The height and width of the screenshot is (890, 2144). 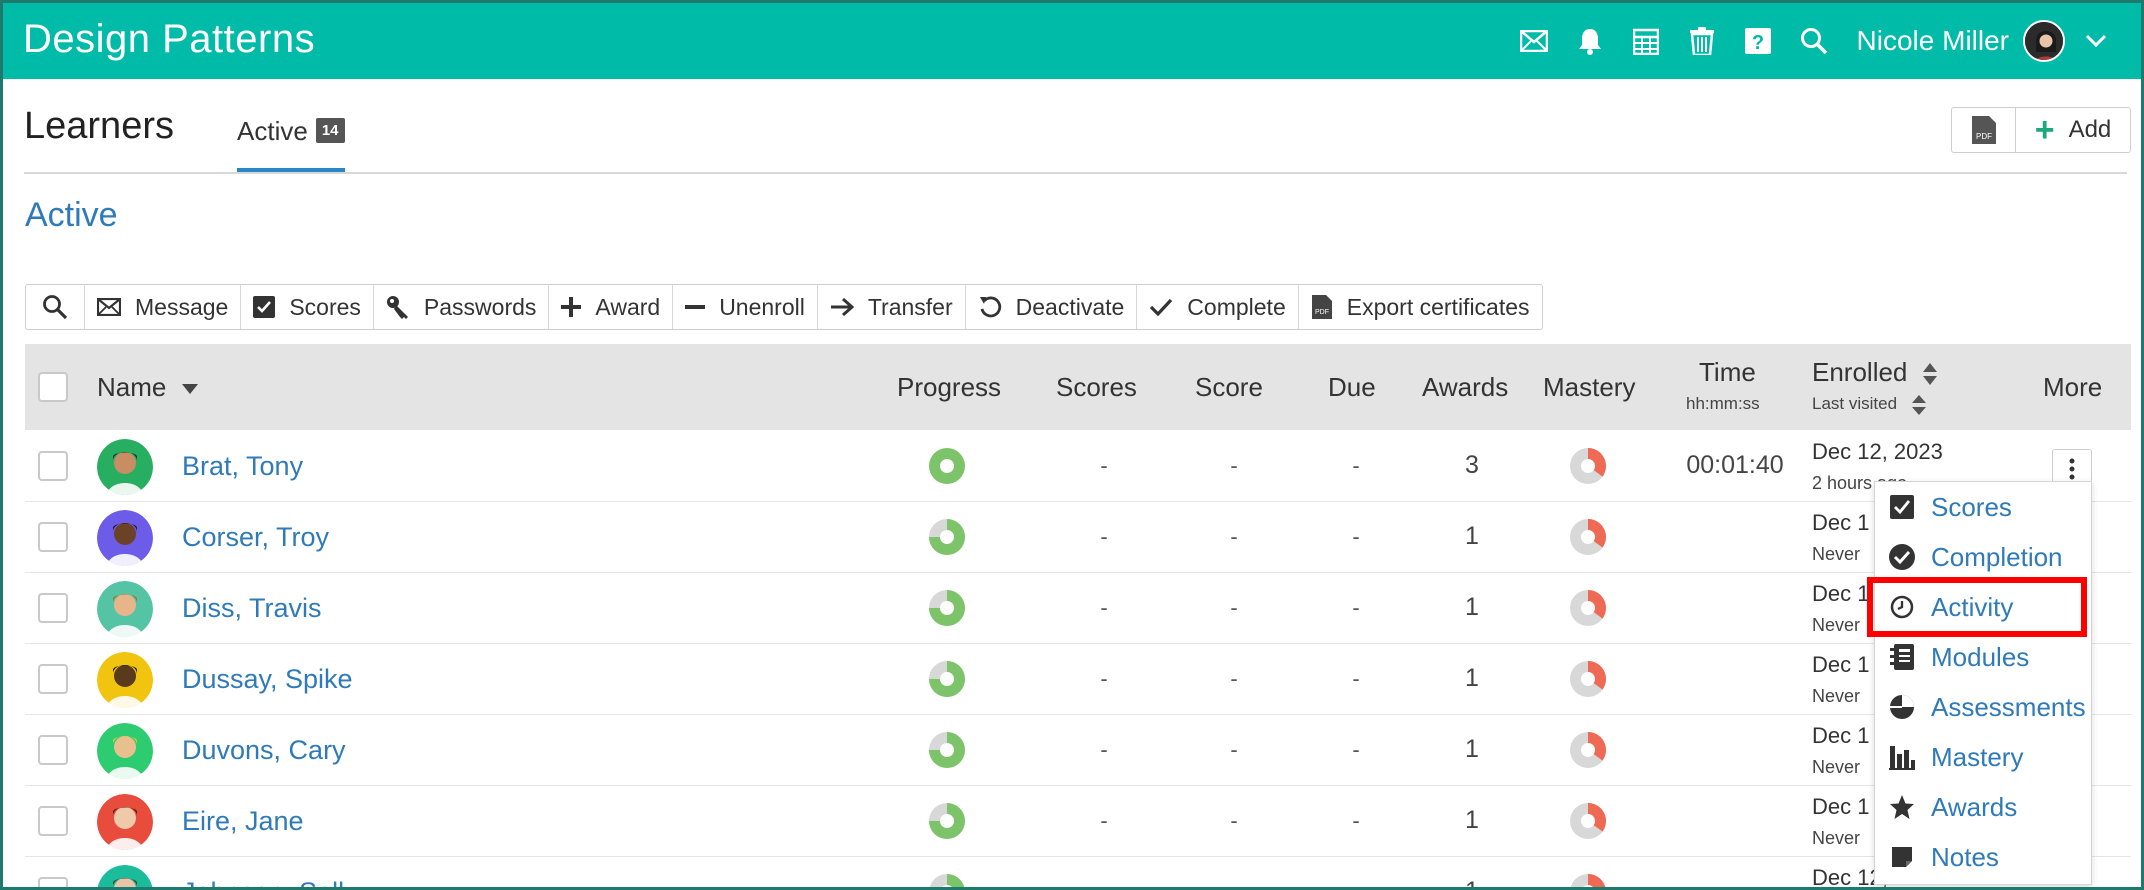 What do you see at coordinates (1161, 307) in the screenshot?
I see `check-icon` at bounding box center [1161, 307].